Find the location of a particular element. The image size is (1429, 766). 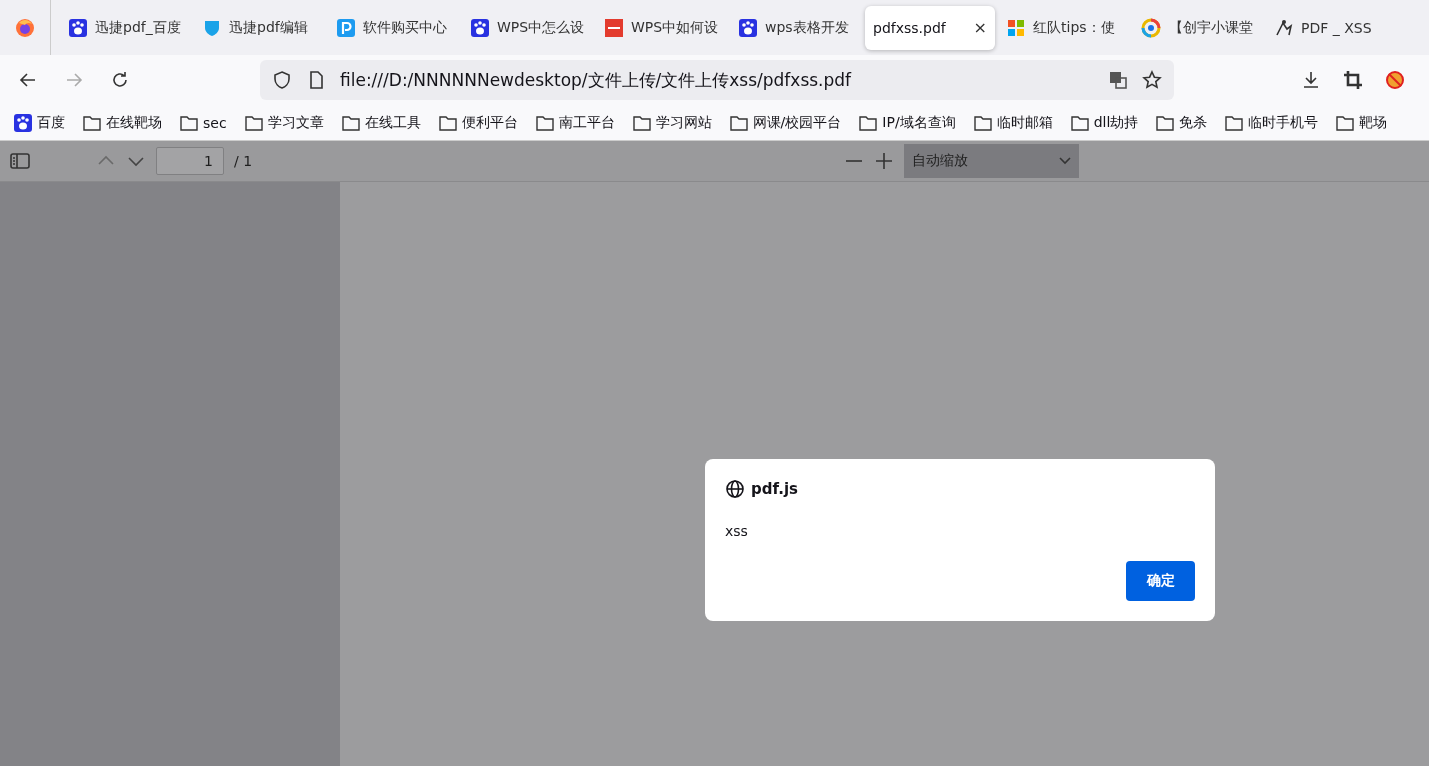

ring-icon is located at coordinates (1151, 27).